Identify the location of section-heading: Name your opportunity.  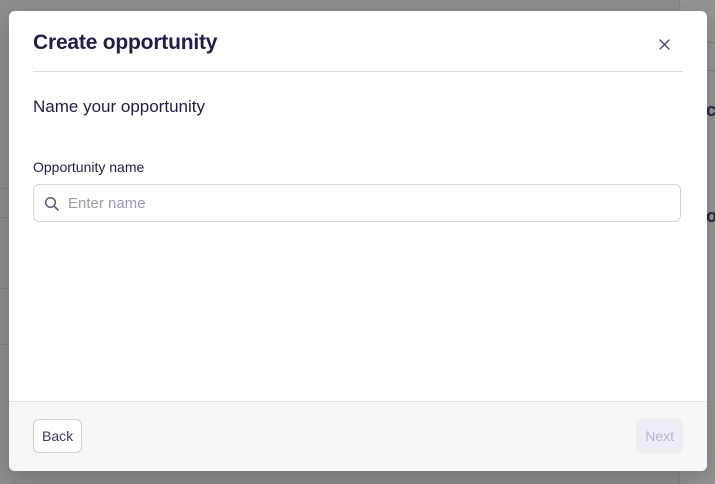
(119, 106).